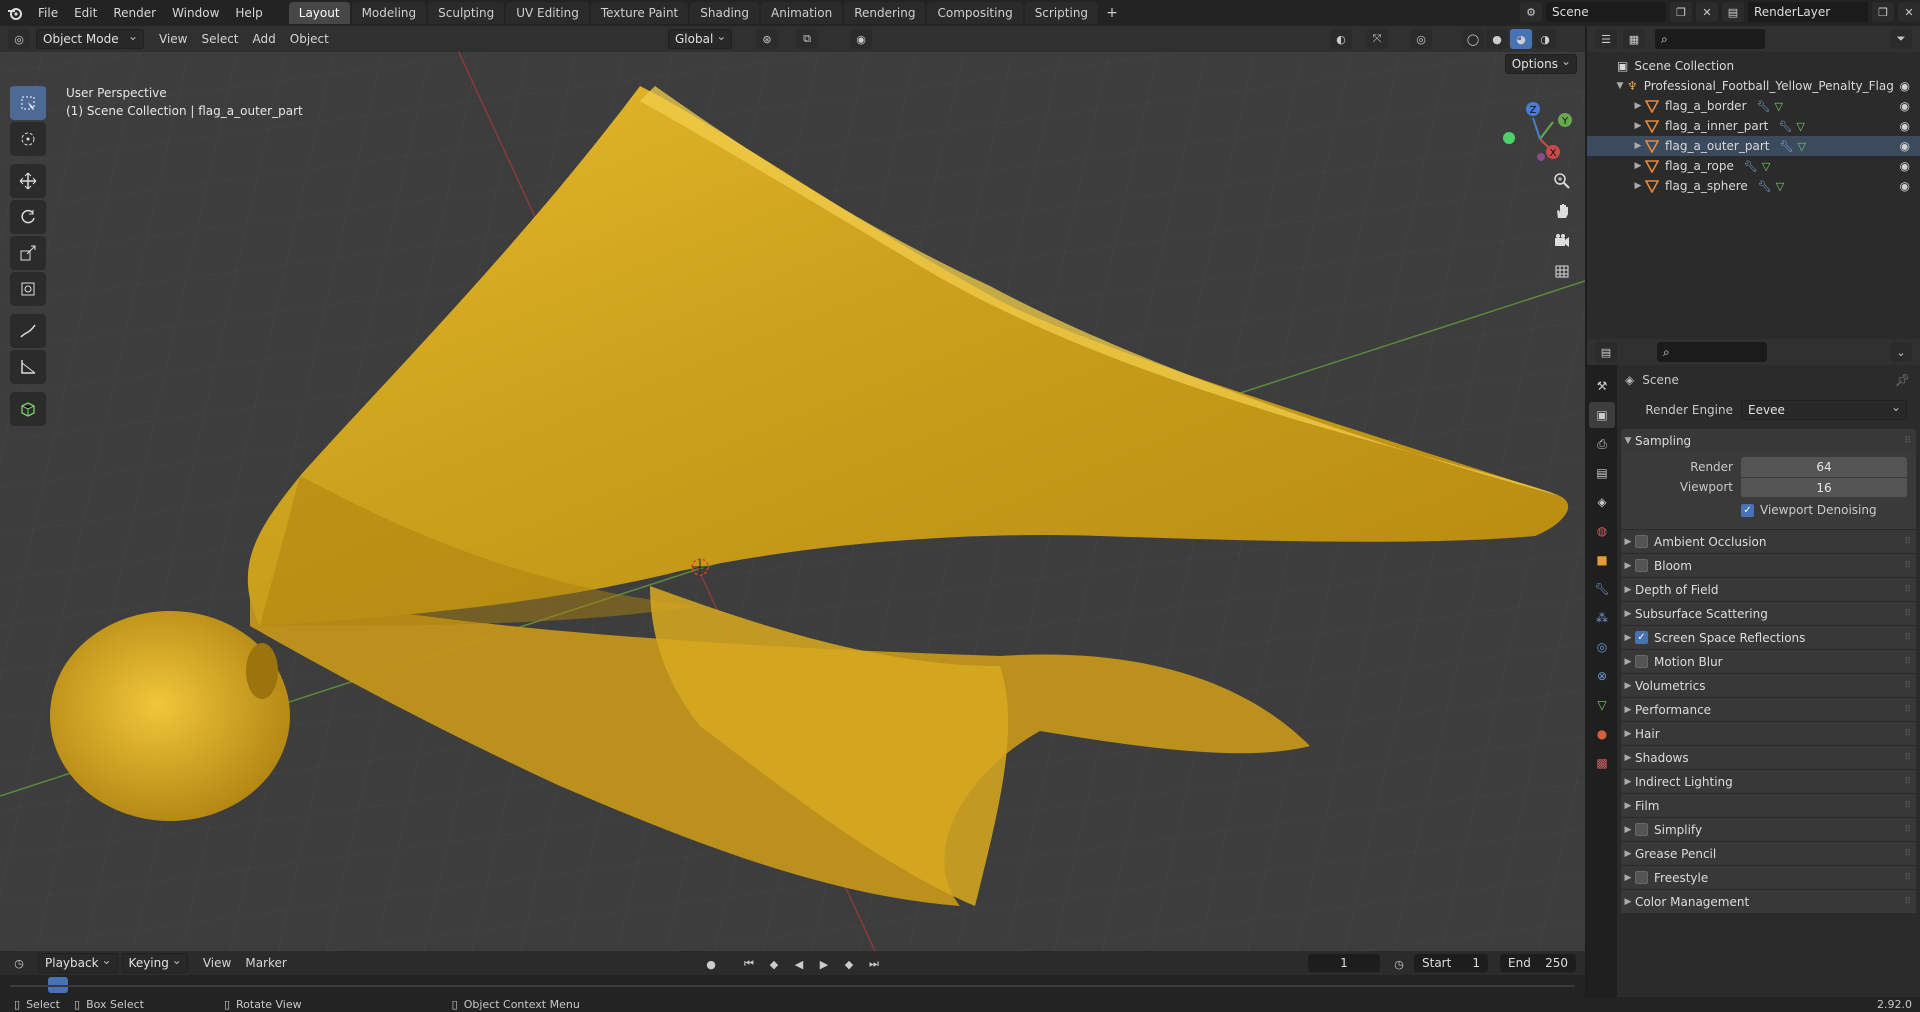 The height and width of the screenshot is (1012, 1920). What do you see at coordinates (28, 103) in the screenshot?
I see `select-box-tool-icon` at bounding box center [28, 103].